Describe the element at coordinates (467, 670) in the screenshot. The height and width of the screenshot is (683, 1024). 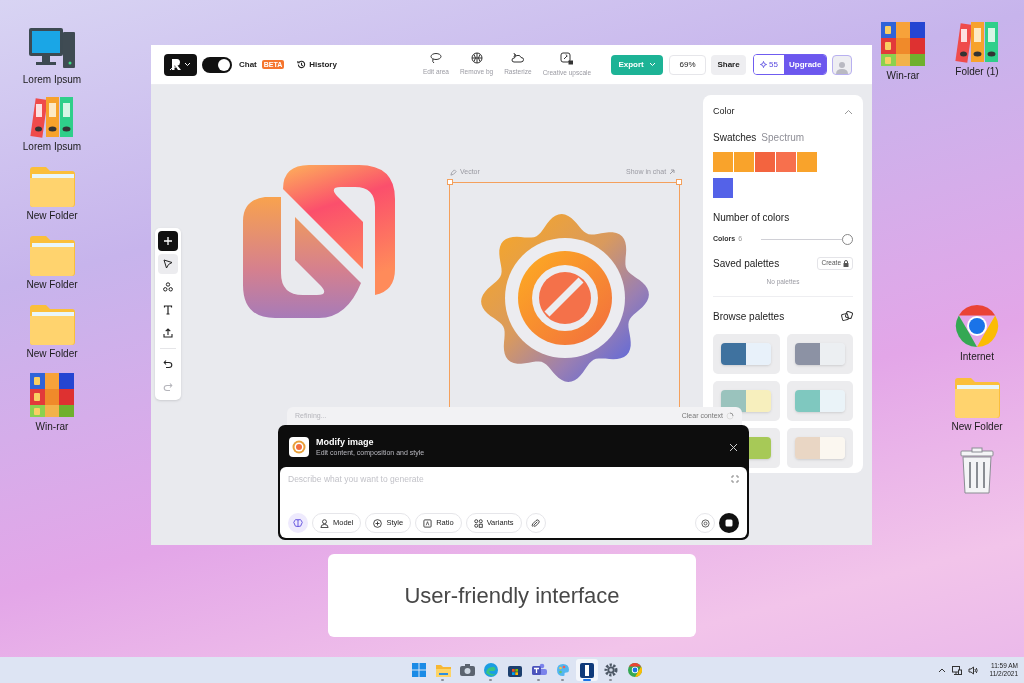
I see `camera-icon` at that location.